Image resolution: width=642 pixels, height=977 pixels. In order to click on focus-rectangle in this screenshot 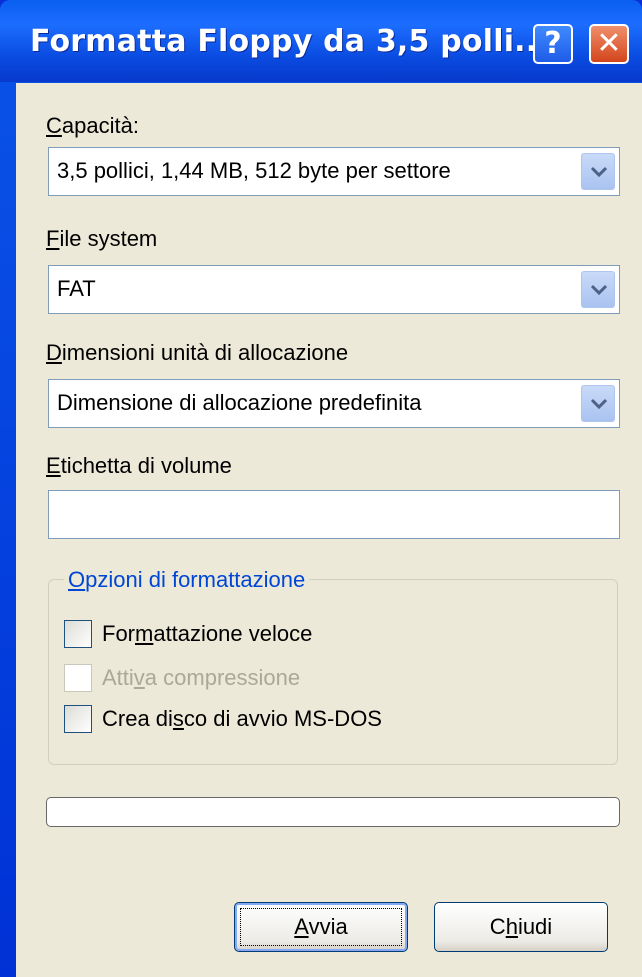, I will do `click(321, 927)`.